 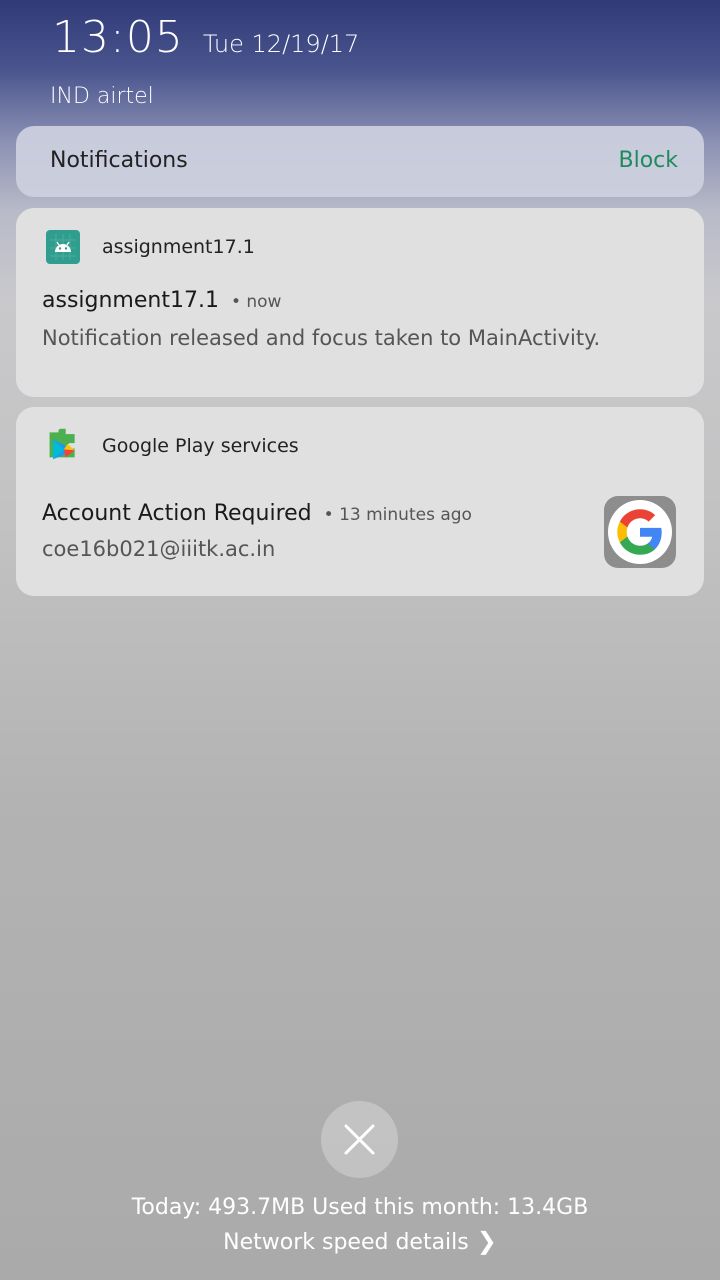 I want to click on android-icon, so click(x=63, y=247).